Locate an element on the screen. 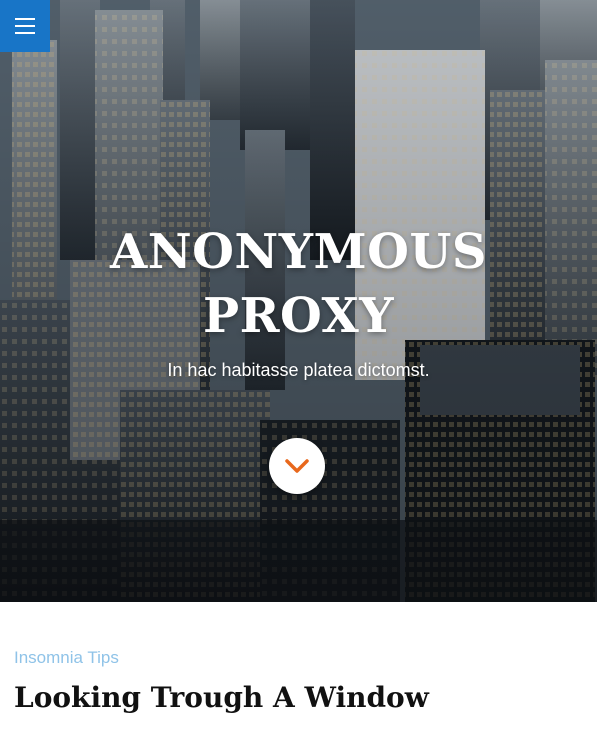 The image size is (597, 746). scroll-down-button is located at coordinates (297, 466).